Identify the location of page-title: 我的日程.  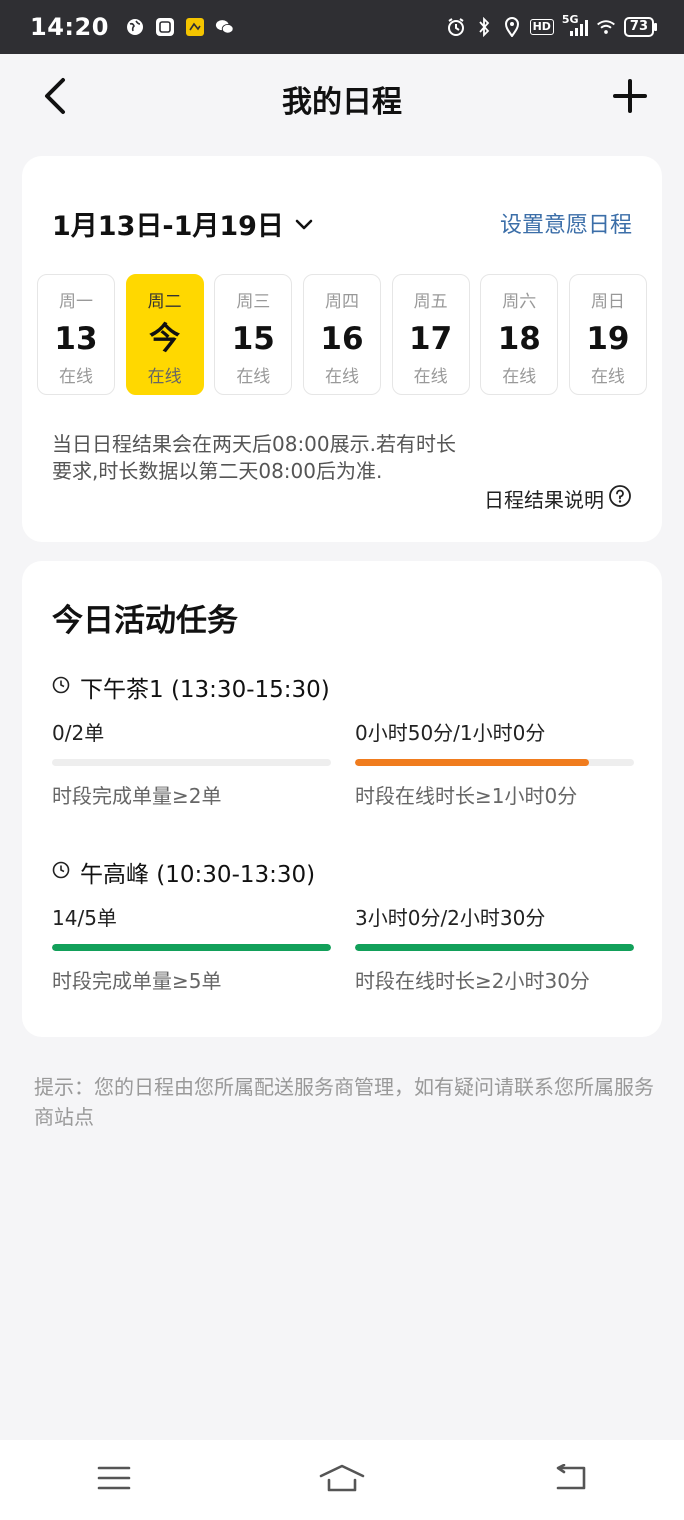
(342, 102).